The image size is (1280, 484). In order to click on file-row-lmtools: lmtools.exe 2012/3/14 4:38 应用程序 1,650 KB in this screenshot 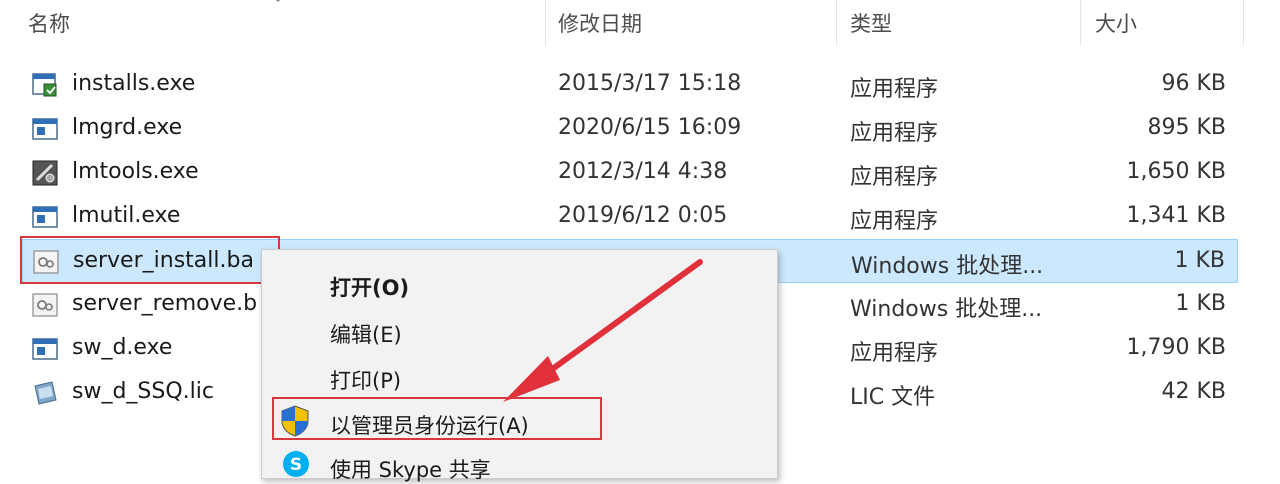, I will do `click(630, 173)`.